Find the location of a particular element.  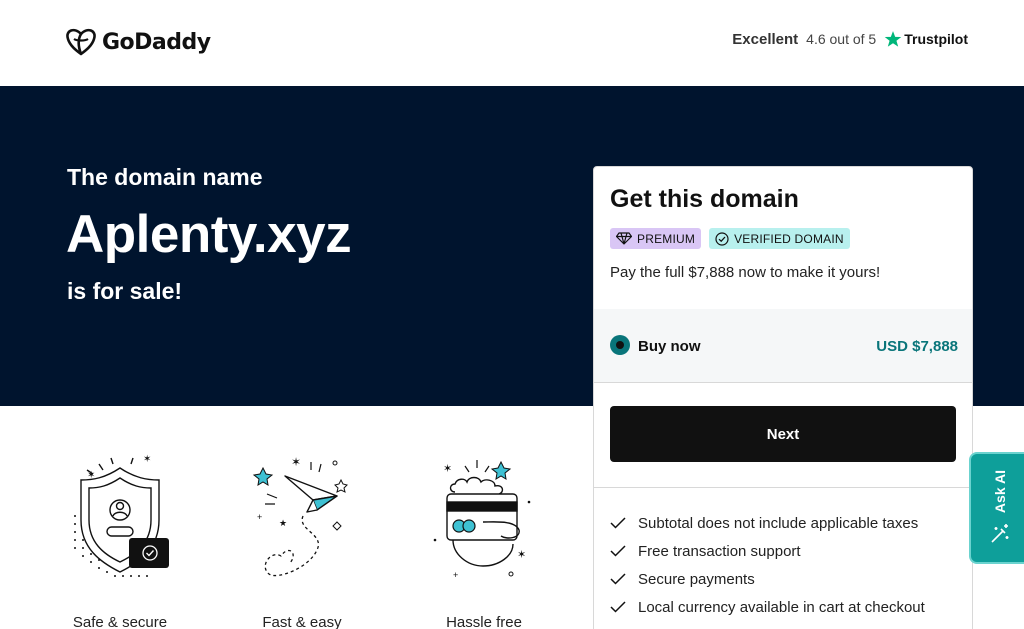

ask-ai-button: Ask AI is located at coordinates (996, 508).